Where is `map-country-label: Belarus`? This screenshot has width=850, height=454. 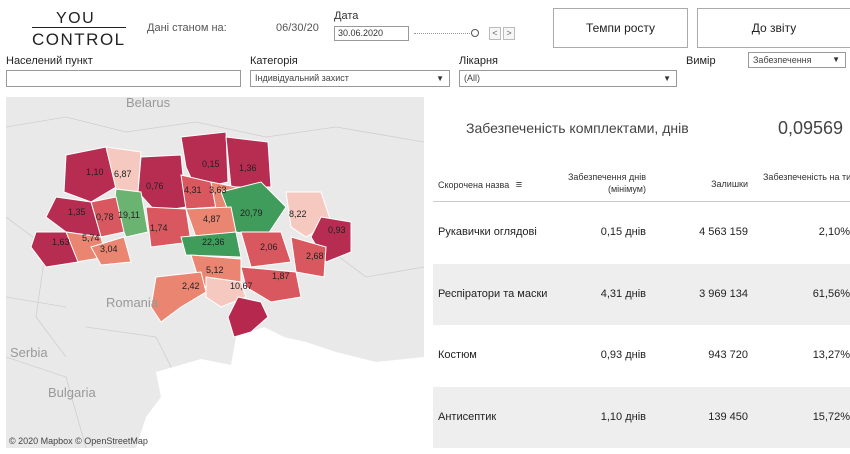
map-country-label: Belarus is located at coordinates (148, 103).